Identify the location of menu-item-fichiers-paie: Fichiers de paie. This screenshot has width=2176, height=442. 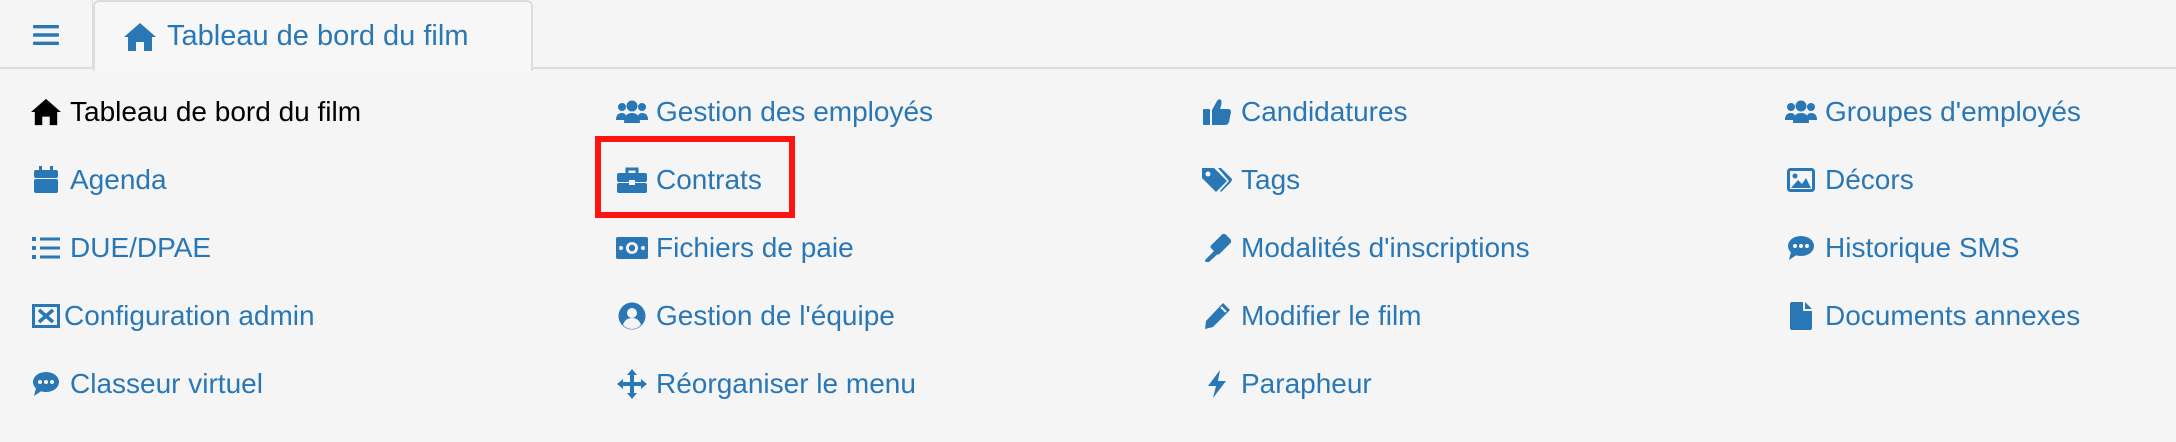
(774, 248).